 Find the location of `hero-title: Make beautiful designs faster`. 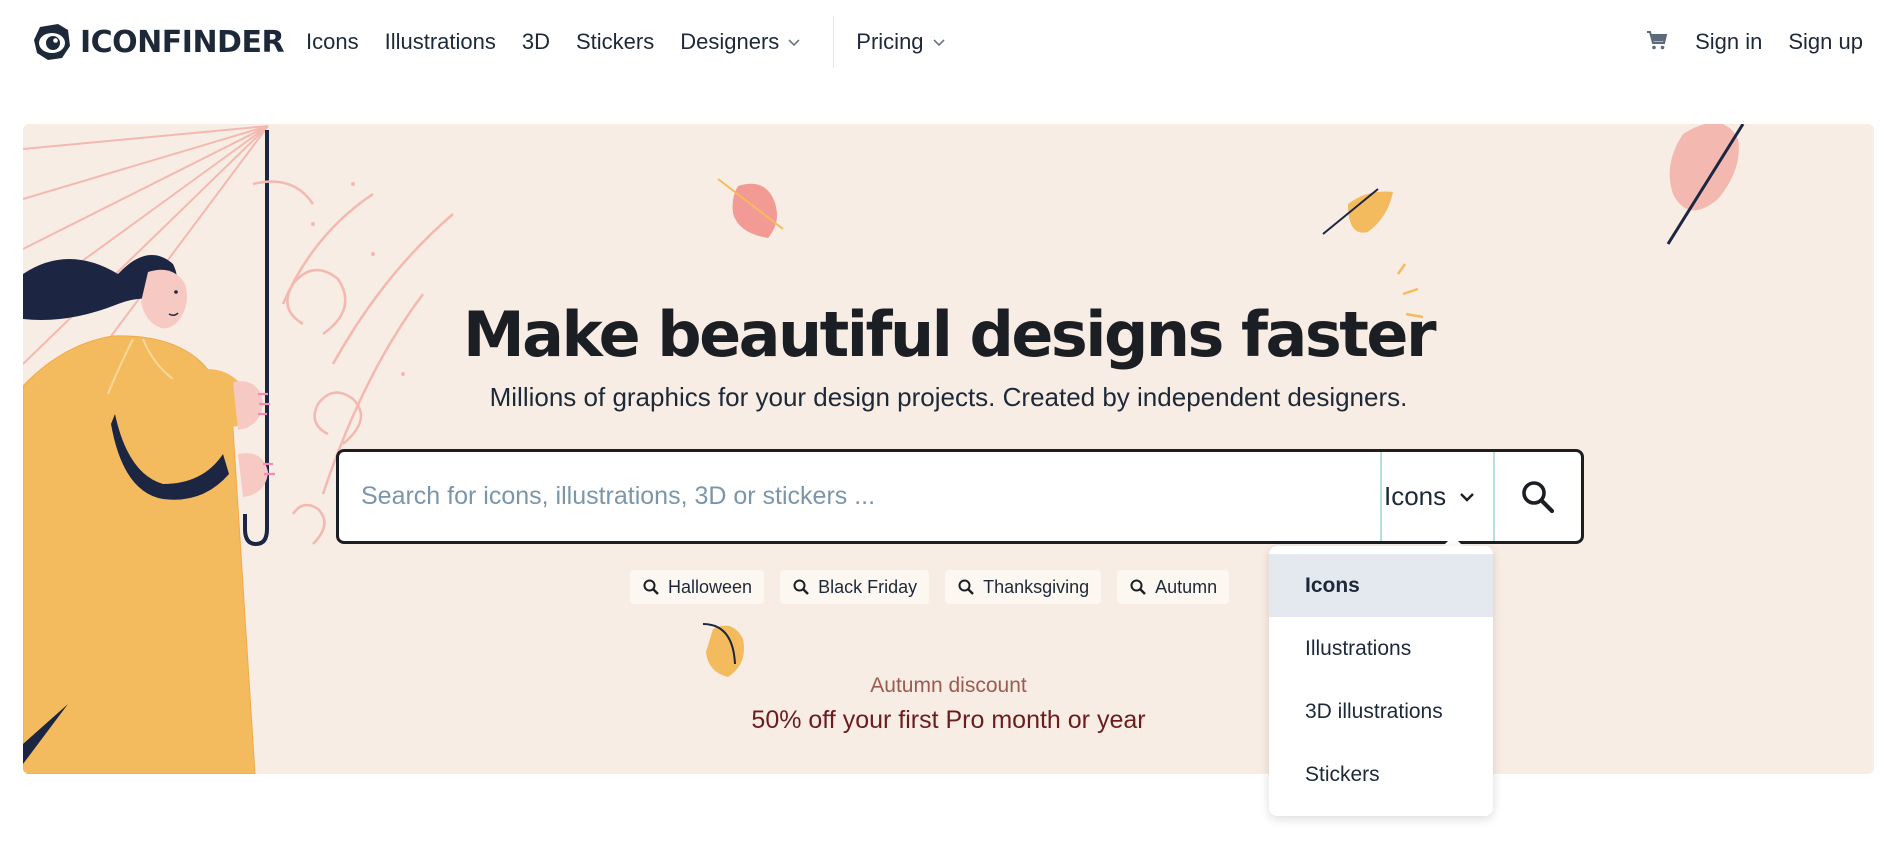

hero-title: Make beautiful designs faster is located at coordinates (949, 334).